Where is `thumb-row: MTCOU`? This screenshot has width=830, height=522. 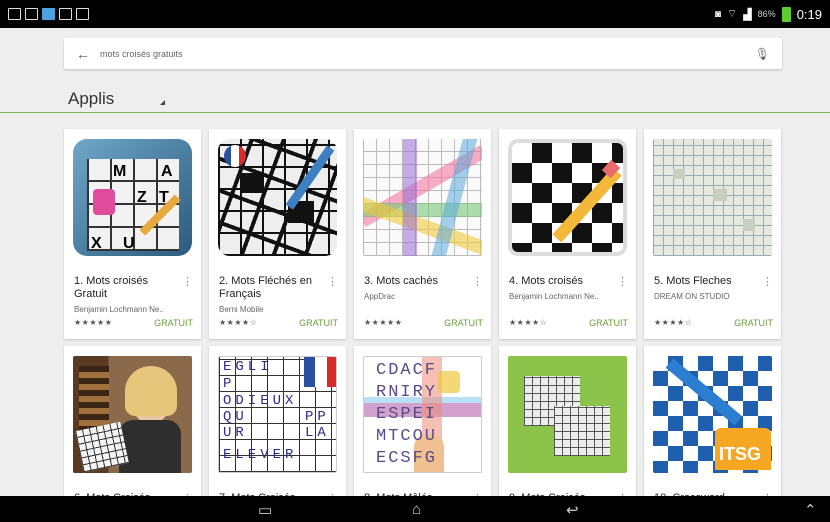
thumb-row: MTCOU is located at coordinates (407, 436).